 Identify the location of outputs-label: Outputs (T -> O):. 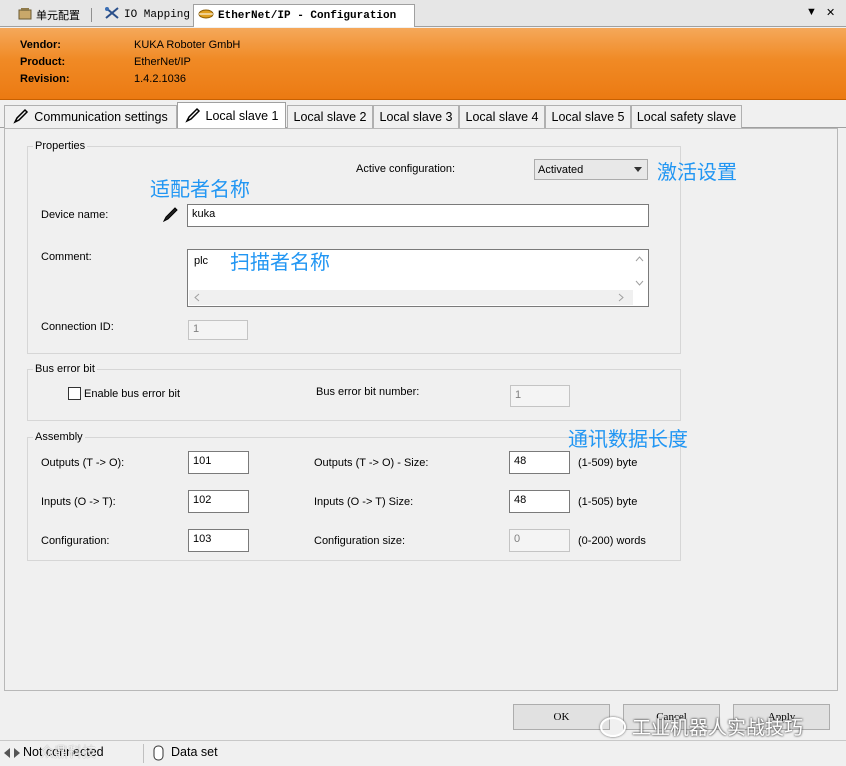
(83, 463).